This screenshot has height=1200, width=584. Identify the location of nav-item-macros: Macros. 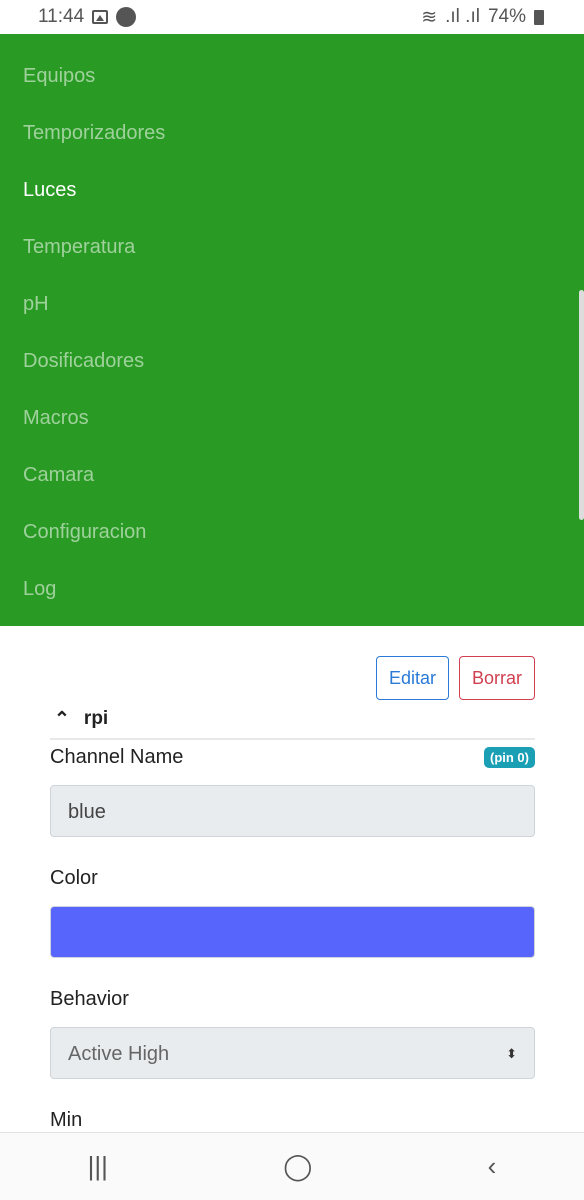
(292, 418).